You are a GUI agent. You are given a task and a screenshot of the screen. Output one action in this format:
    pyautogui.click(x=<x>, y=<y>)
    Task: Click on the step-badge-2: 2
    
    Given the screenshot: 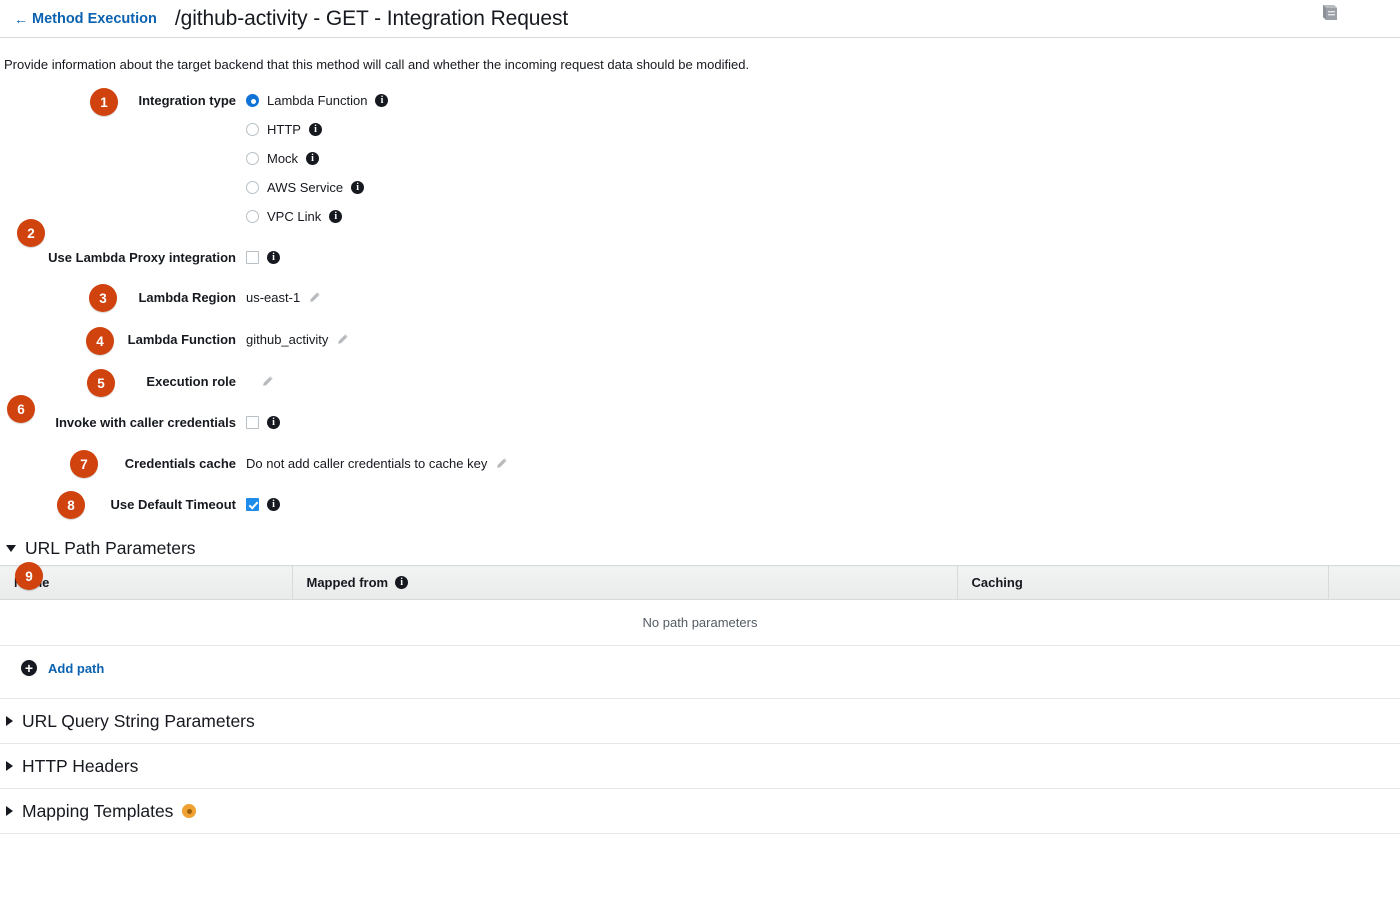 What is the action you would take?
    pyautogui.click(x=31, y=233)
    